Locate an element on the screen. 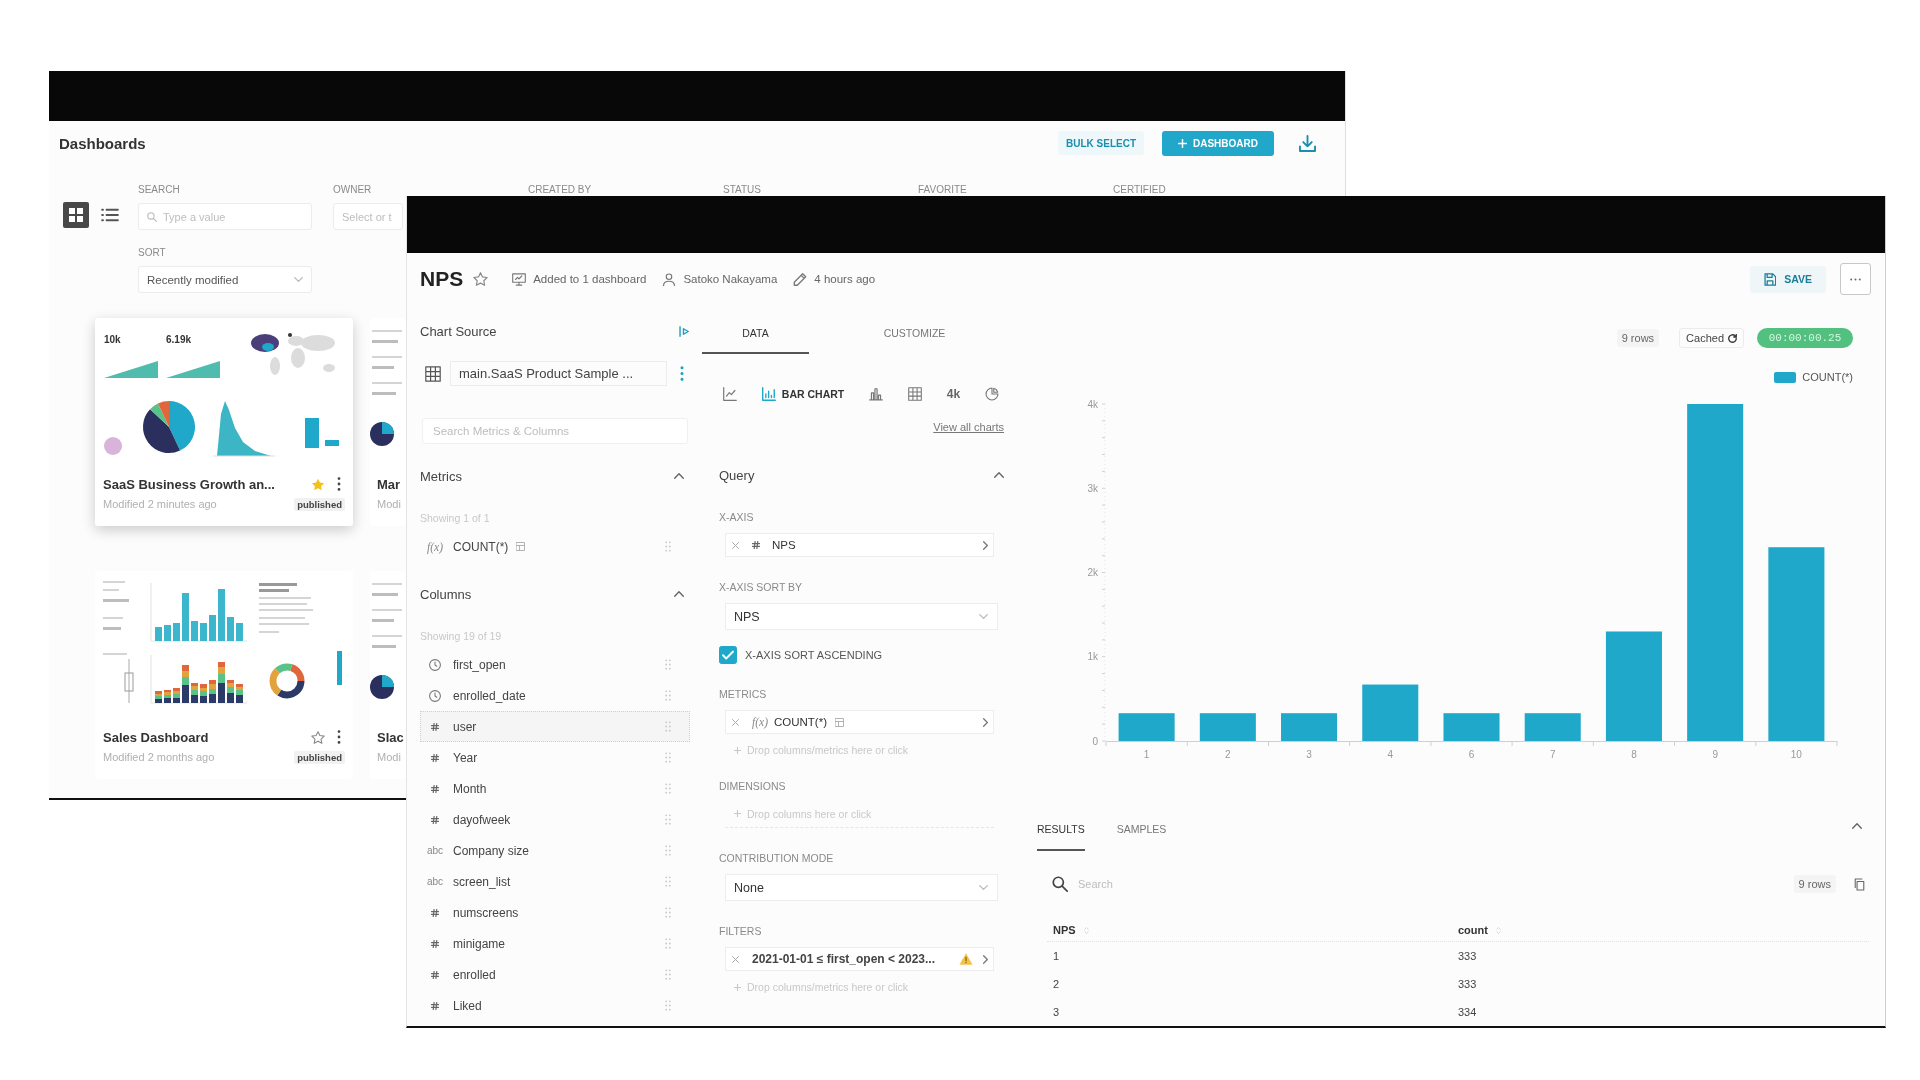  checkbox is located at coordinates (728, 655).